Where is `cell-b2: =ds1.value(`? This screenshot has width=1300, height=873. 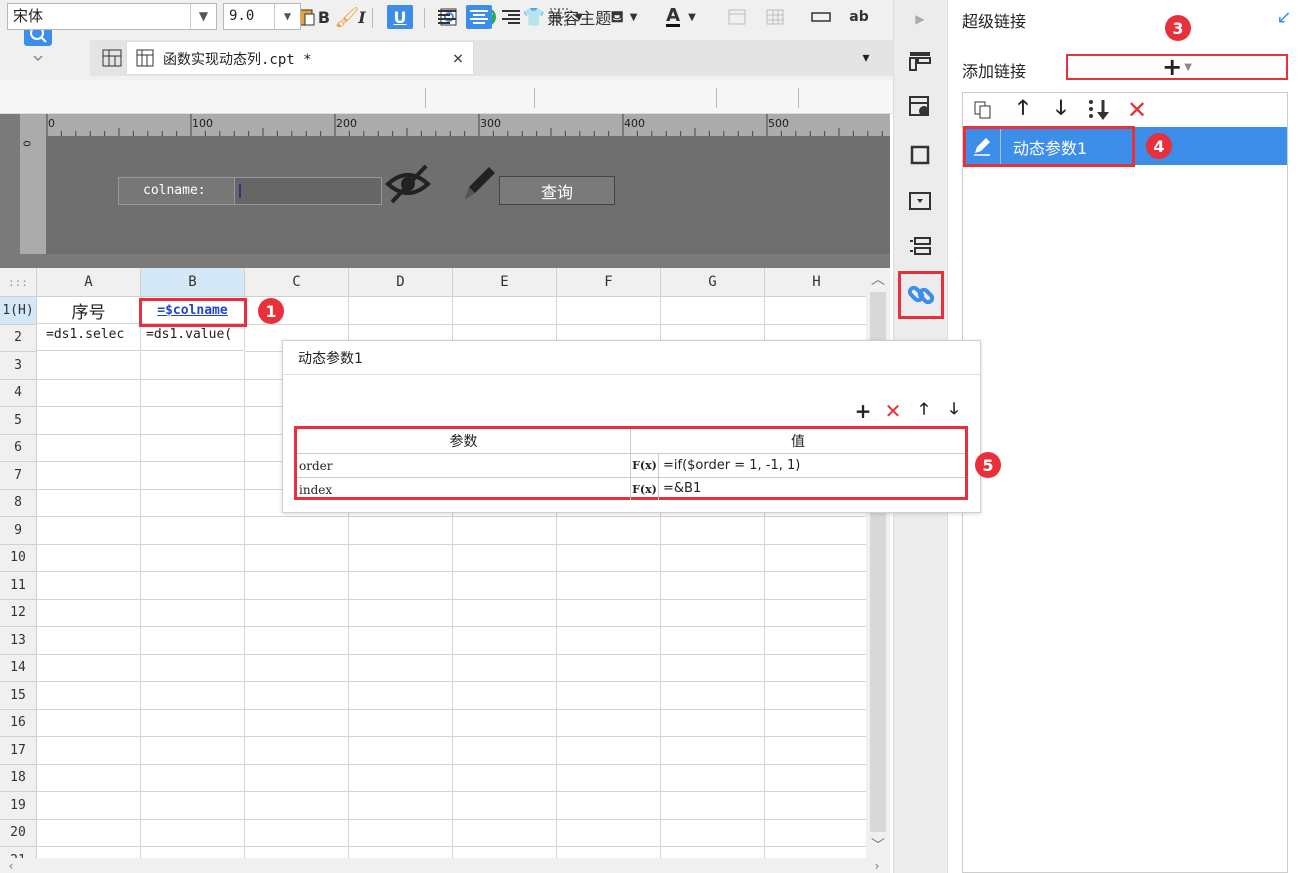
cell-b2: =ds1.value( is located at coordinates (193, 337).